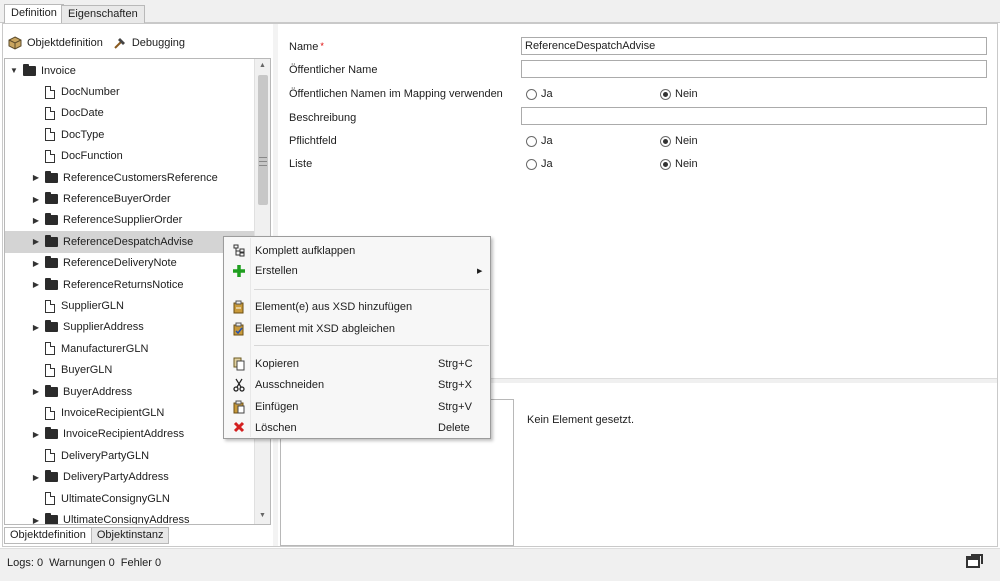 The width and height of the screenshot is (1000, 581). What do you see at coordinates (130, 134) in the screenshot?
I see `tree-item: DocType` at bounding box center [130, 134].